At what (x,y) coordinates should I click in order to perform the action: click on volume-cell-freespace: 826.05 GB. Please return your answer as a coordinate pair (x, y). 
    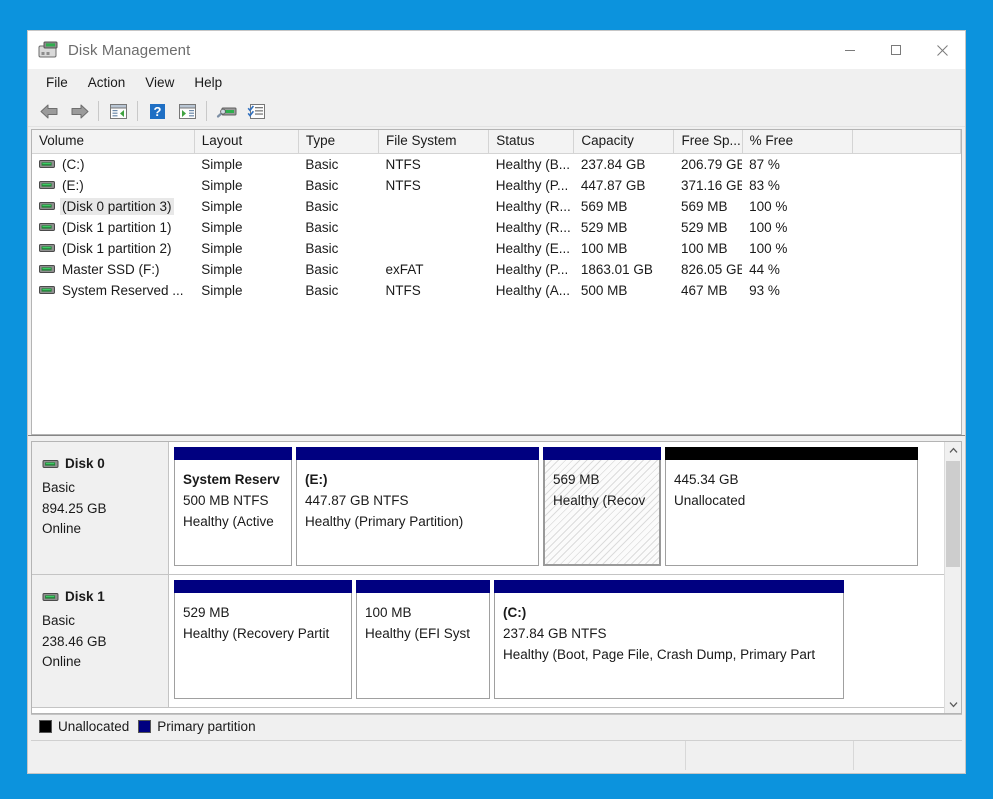
    Looking at the image, I should click on (711, 269).